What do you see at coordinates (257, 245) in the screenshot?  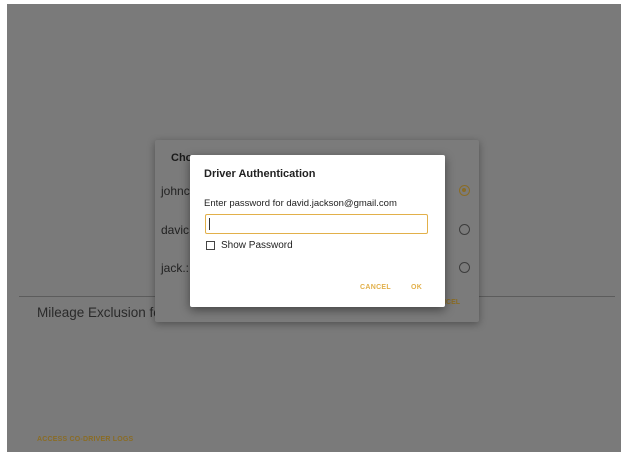 I see `show-password-label: Show Password` at bounding box center [257, 245].